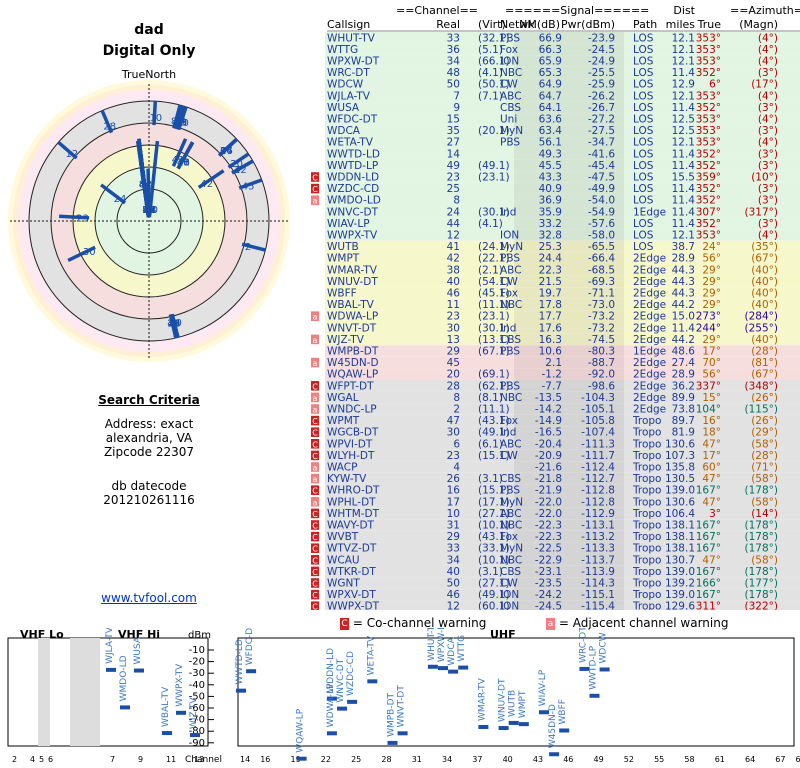  Describe the element at coordinates (562, 96) in the screenshot. I see `table-row: WJLA-TV 7 (7.1)ABC 64.7 -26.2 LOS 12.1 353° (4°)` at that location.